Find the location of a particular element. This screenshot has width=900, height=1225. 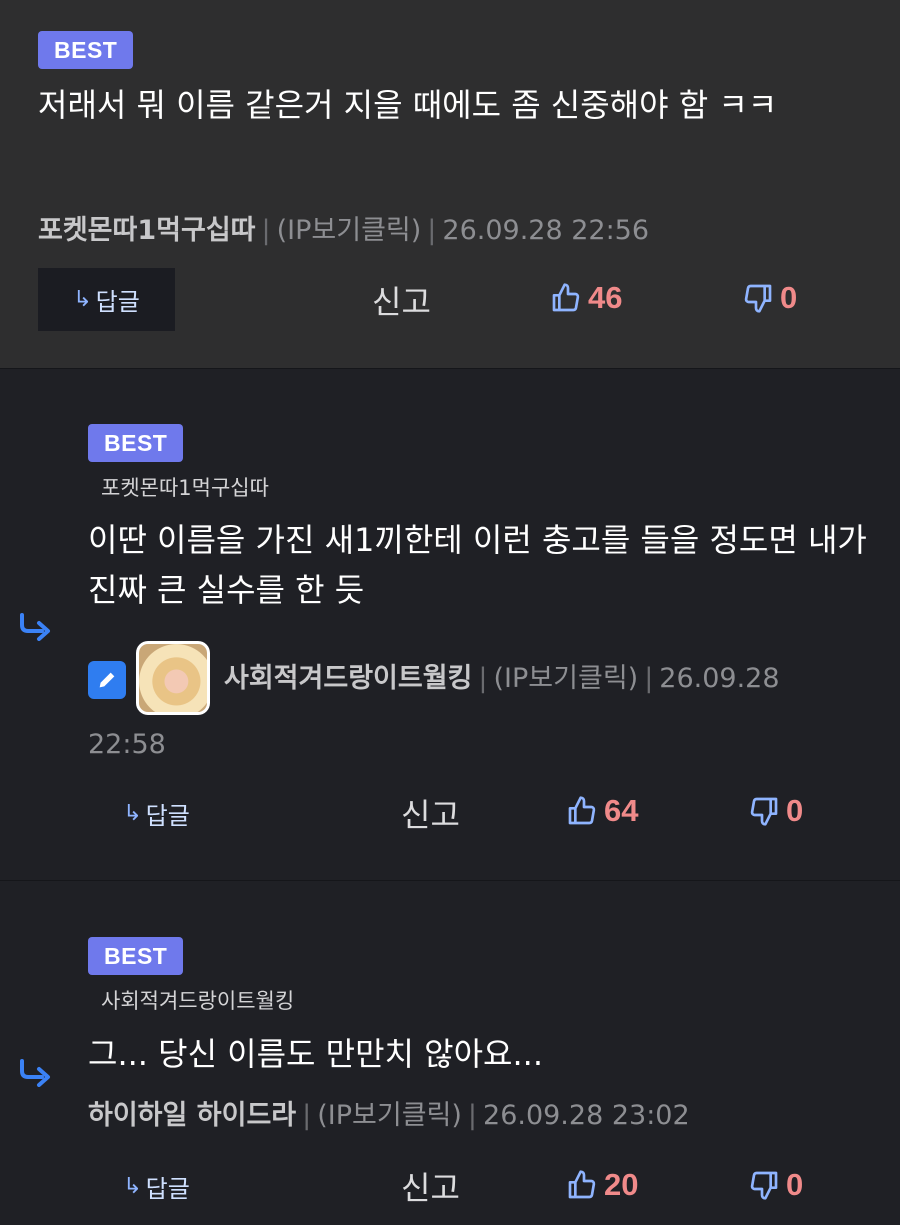

timestamp-clock: 22:58 is located at coordinates (127, 744).